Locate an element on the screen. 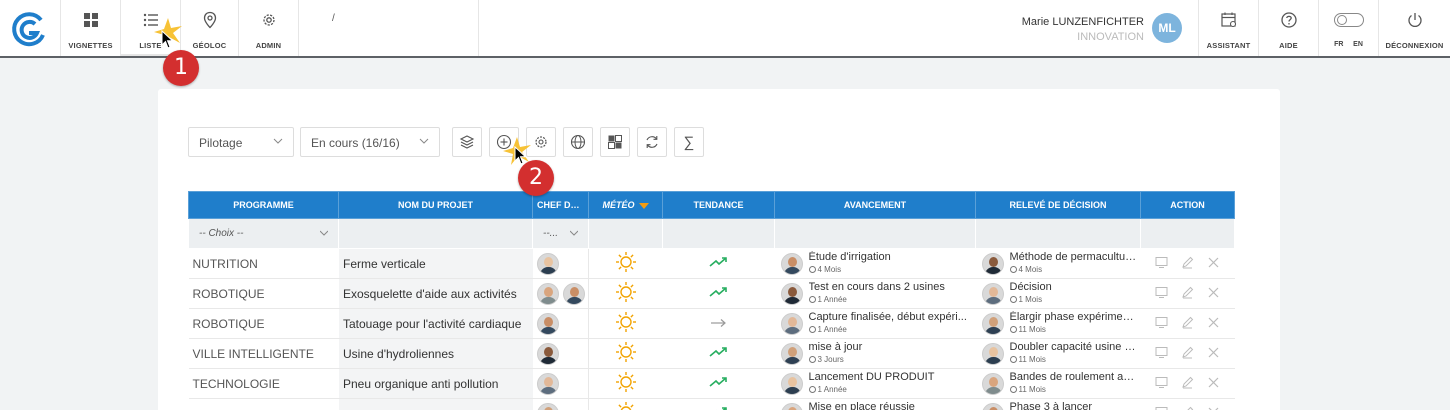 This screenshot has height=410, width=1450. cell-projet is located at coordinates (435, 404).